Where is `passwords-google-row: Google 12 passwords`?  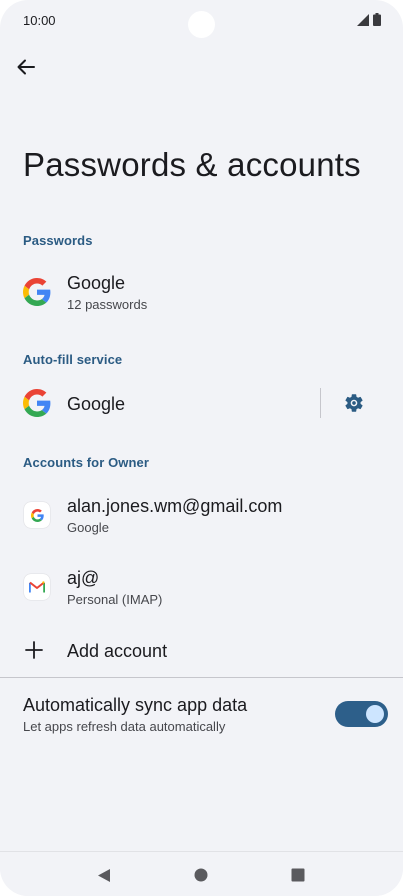
passwords-google-row: Google 12 passwords is located at coordinates (201, 293).